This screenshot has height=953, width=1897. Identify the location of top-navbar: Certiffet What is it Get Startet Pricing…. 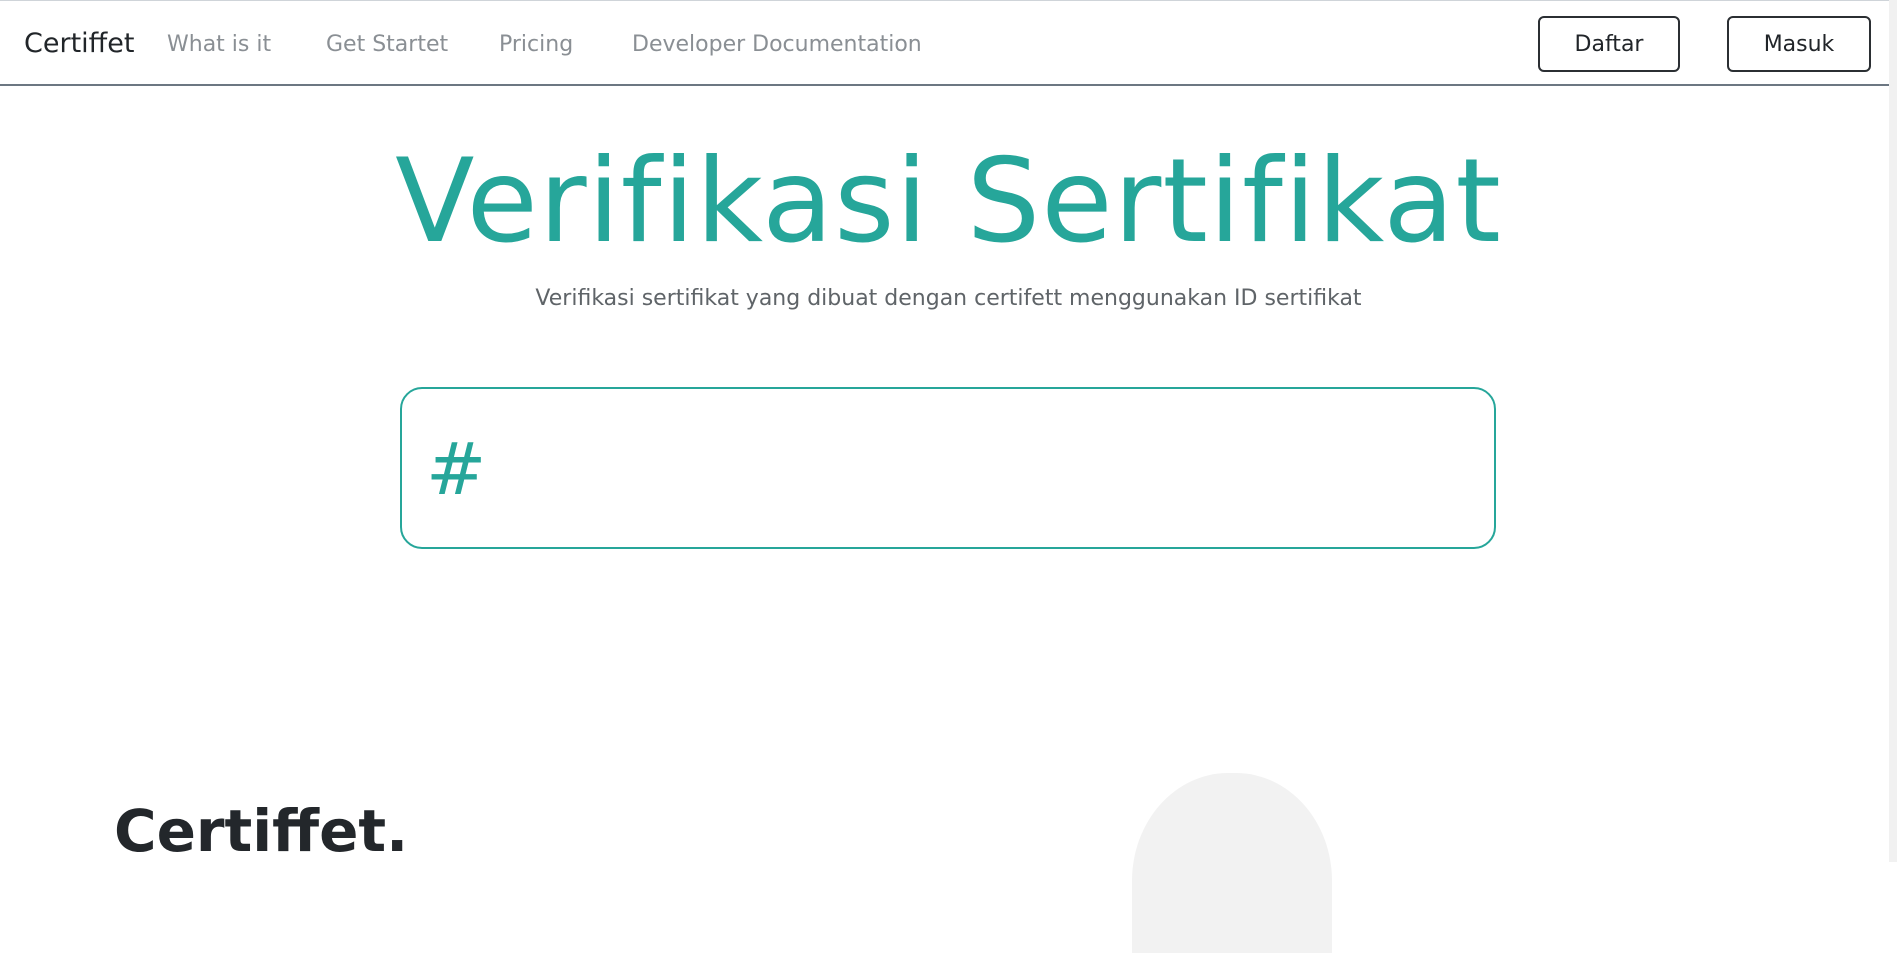
(948, 43).